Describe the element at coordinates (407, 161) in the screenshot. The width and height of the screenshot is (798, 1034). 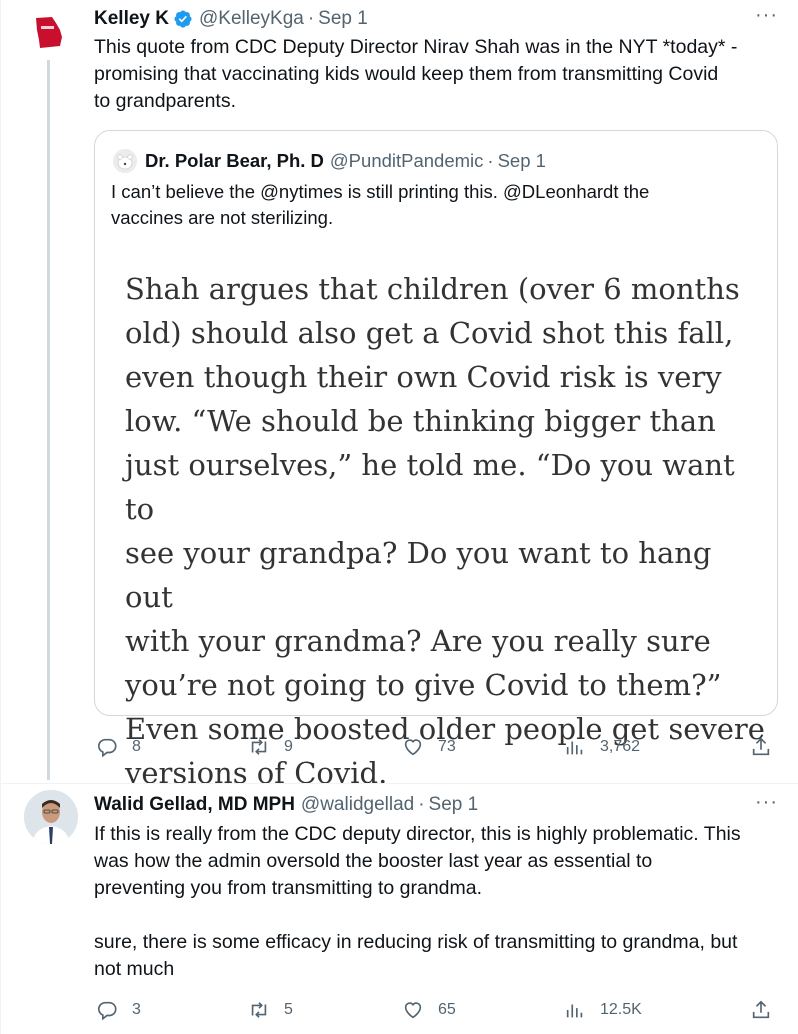
I see `quoted-handle: @PunditPandemic` at that location.